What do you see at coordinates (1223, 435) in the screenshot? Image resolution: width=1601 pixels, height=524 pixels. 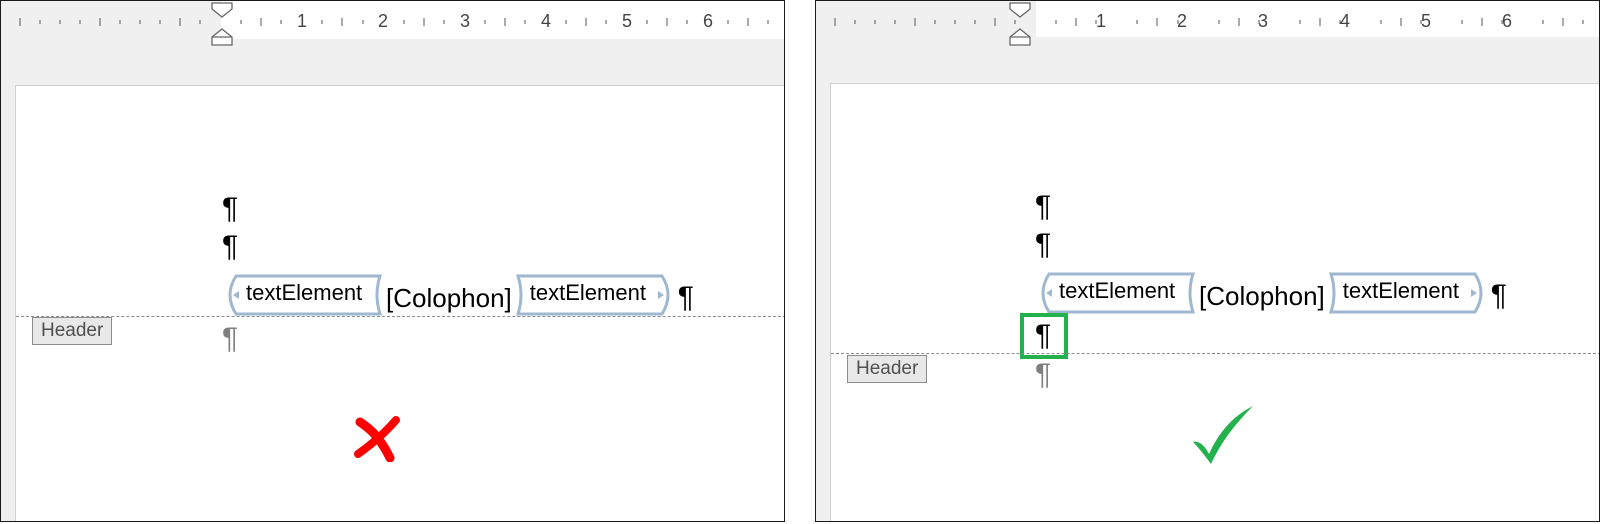 I see `green-check-icon` at bounding box center [1223, 435].